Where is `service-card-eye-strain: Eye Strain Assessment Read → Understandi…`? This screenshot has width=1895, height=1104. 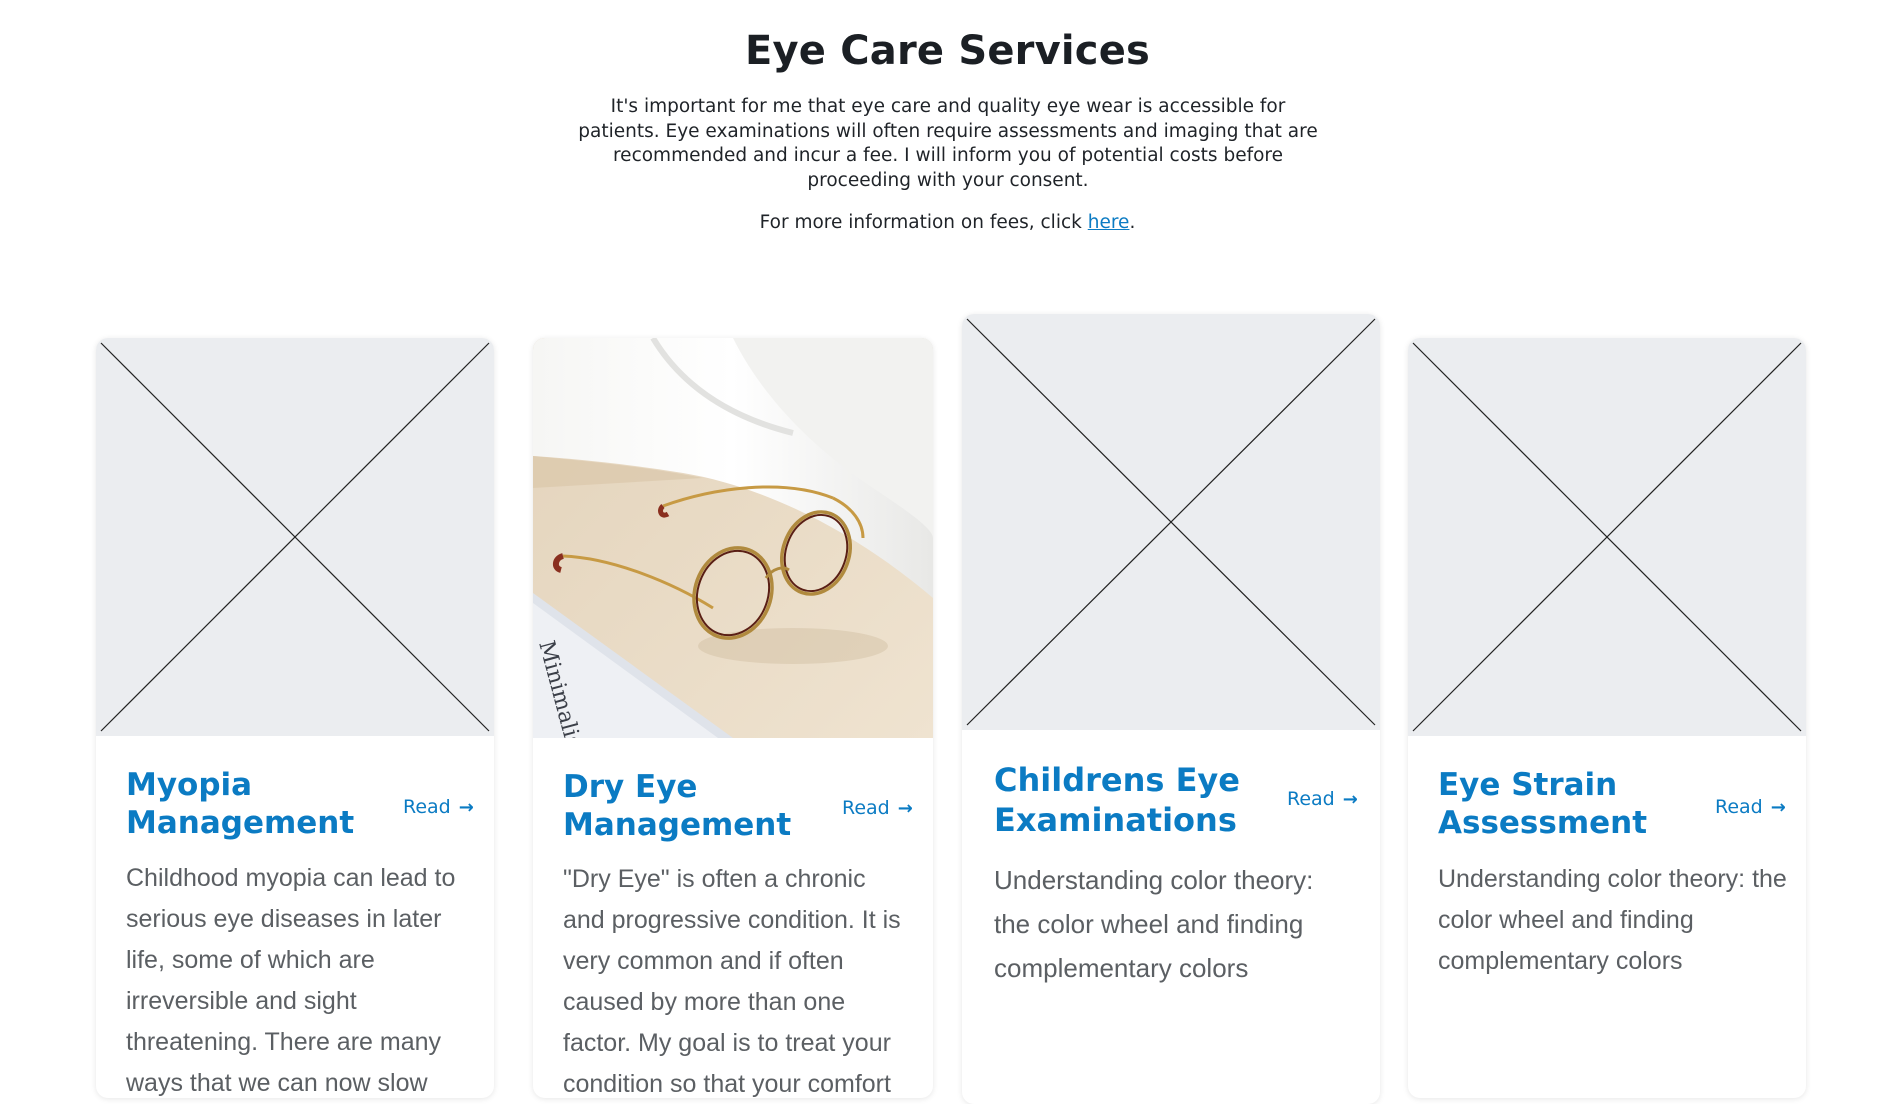 service-card-eye-strain: Eye Strain Assessment Read → Understandi… is located at coordinates (1607, 718).